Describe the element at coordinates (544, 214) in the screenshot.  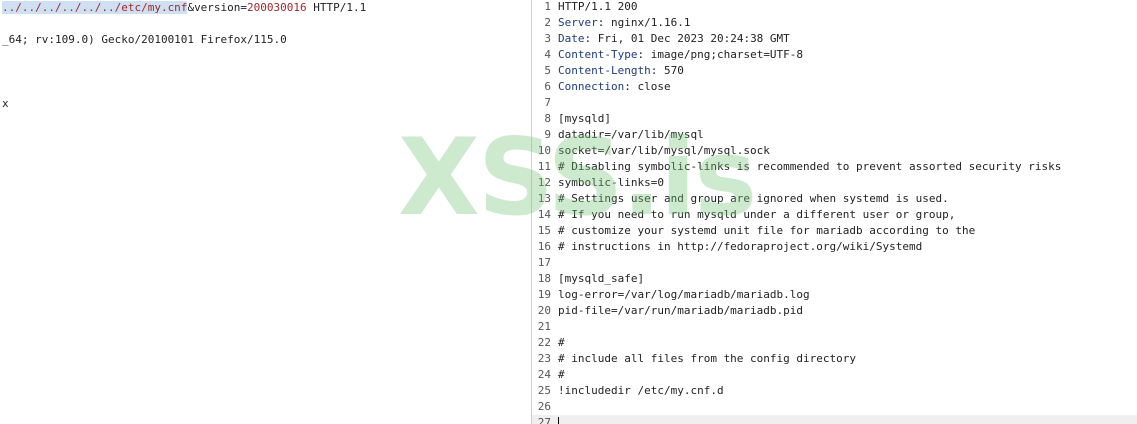
I see `line-number: 14` at that location.